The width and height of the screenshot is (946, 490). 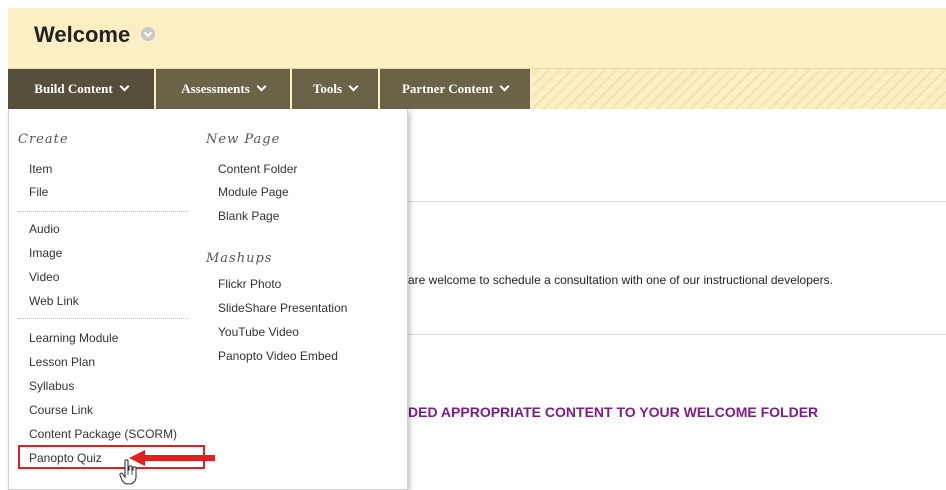 I want to click on menu-item-course-link: Course Link, so click(x=61, y=410).